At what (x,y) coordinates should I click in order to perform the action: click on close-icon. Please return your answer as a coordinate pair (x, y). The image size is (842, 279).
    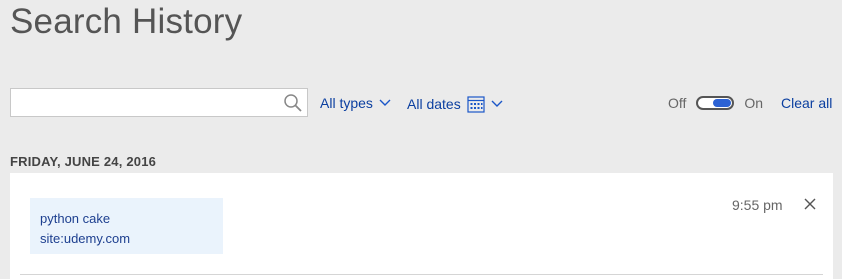
    Looking at the image, I should click on (810, 204).